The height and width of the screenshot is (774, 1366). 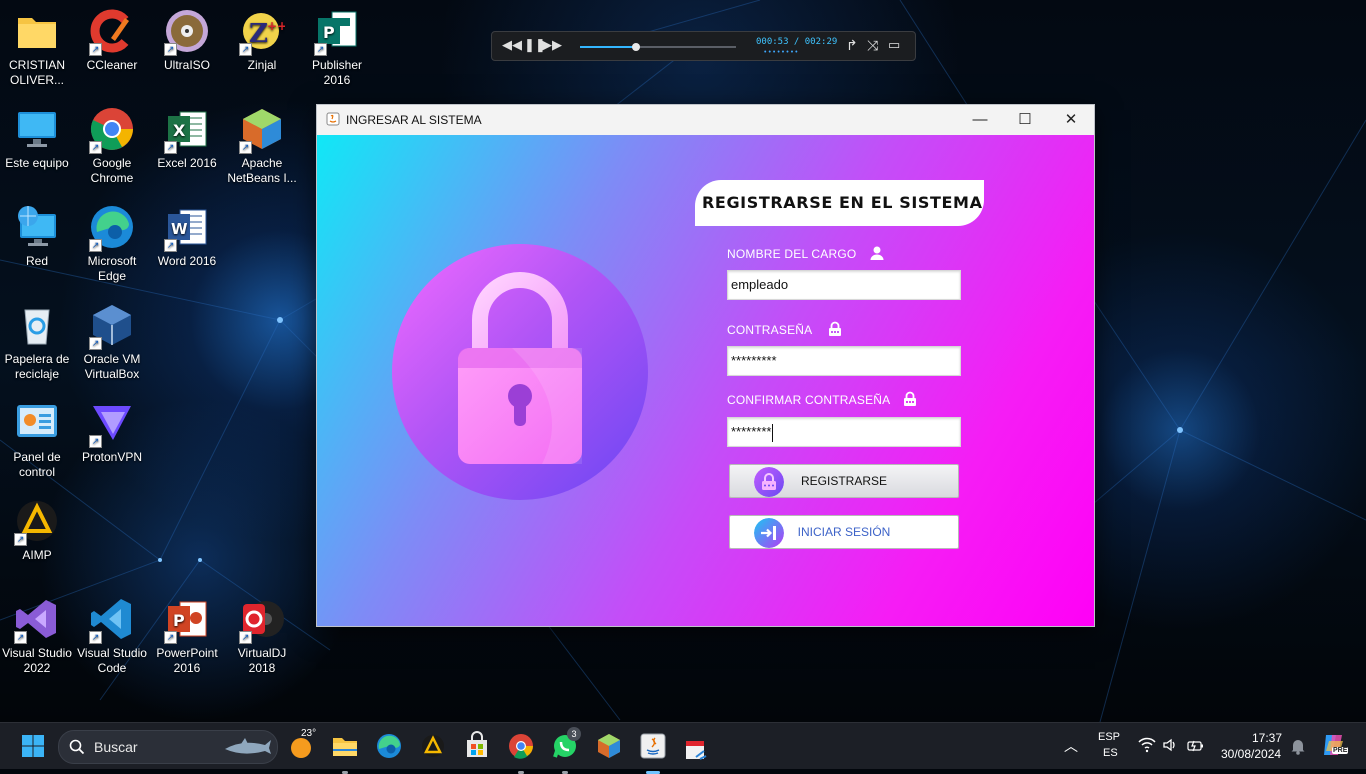 What do you see at coordinates (112, 428) in the screenshot?
I see `desktop-icon-protonvpn: ↗ ProtonVPN` at bounding box center [112, 428].